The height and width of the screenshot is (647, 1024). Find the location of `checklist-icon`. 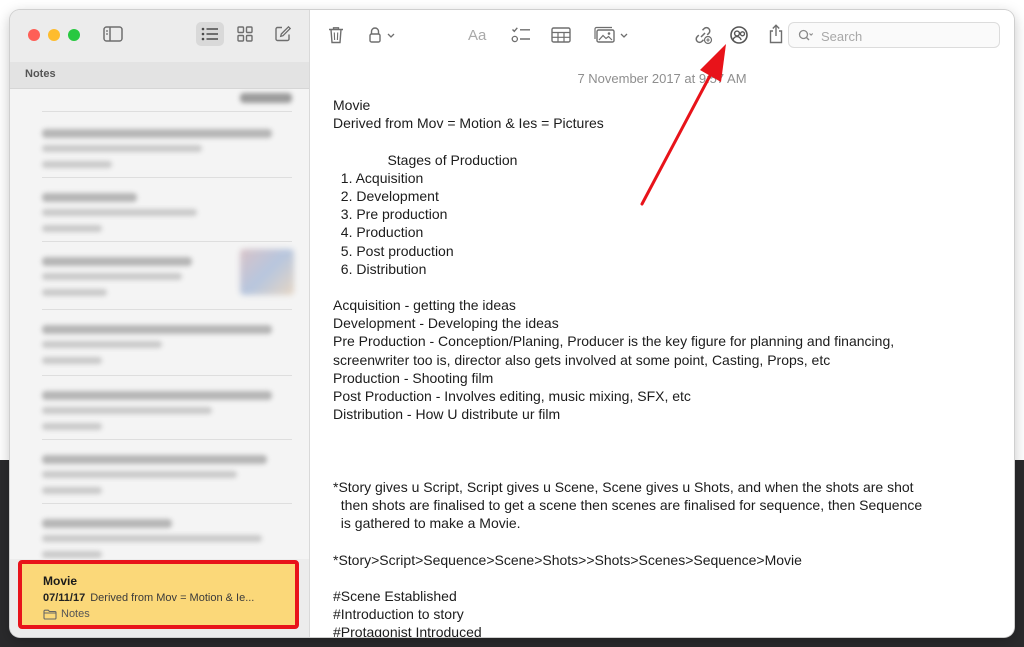

checklist-icon is located at coordinates (521, 35).